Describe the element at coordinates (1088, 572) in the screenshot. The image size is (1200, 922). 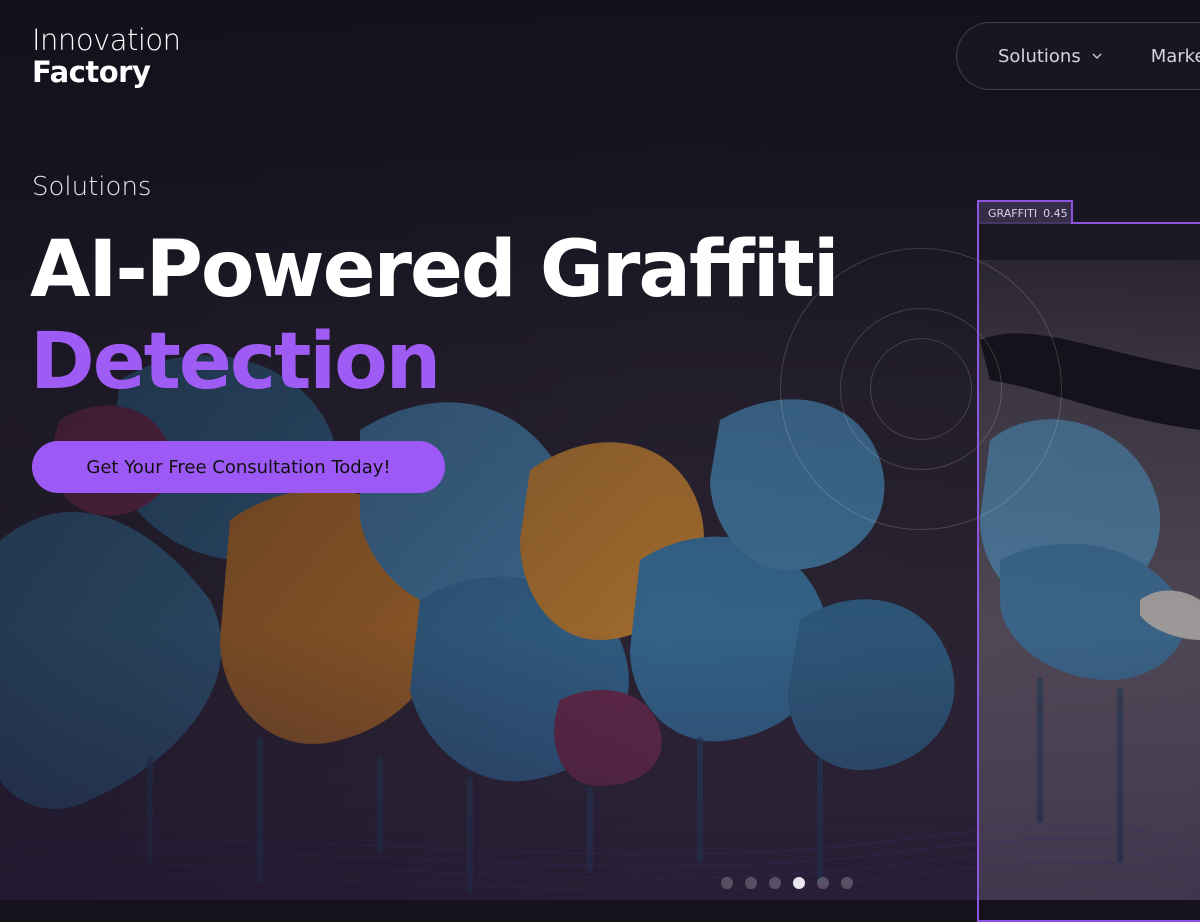
I see `detection-bounding-box` at that location.